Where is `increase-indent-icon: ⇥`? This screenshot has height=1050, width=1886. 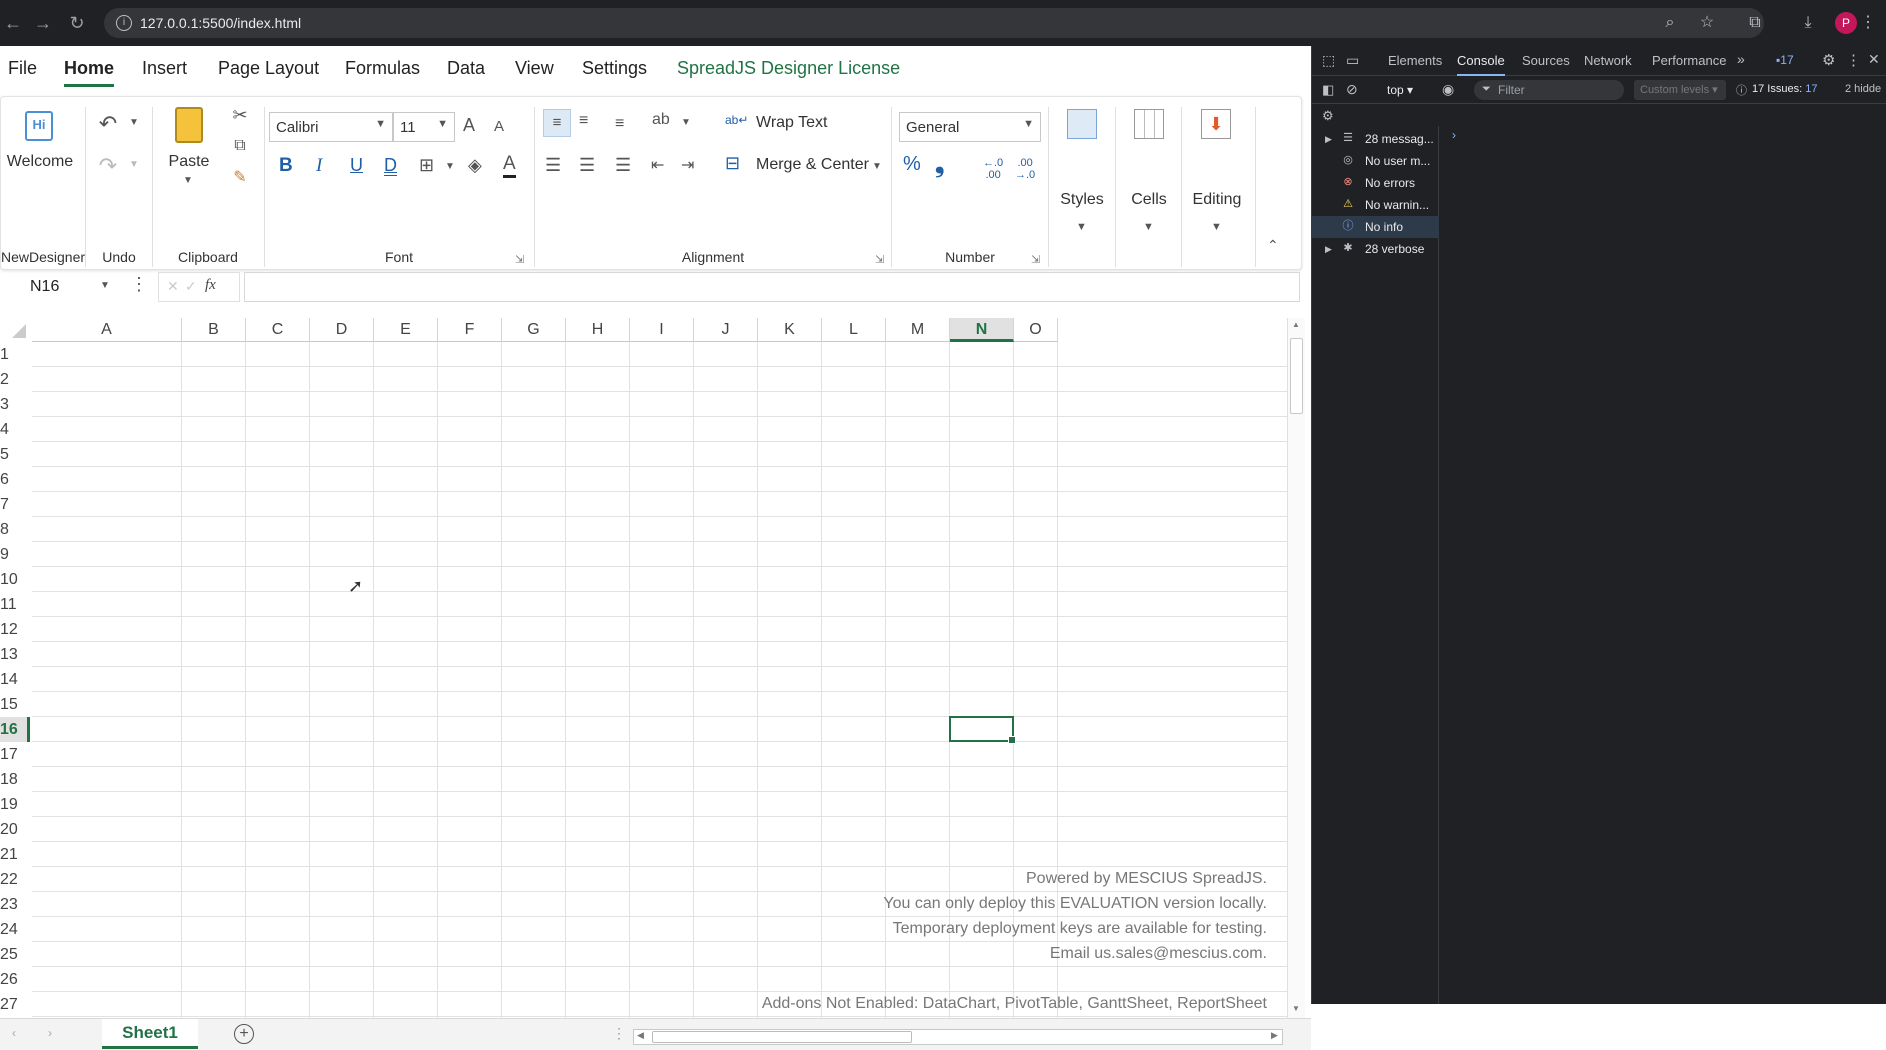
increase-indent-icon: ⇥ is located at coordinates (687, 165).